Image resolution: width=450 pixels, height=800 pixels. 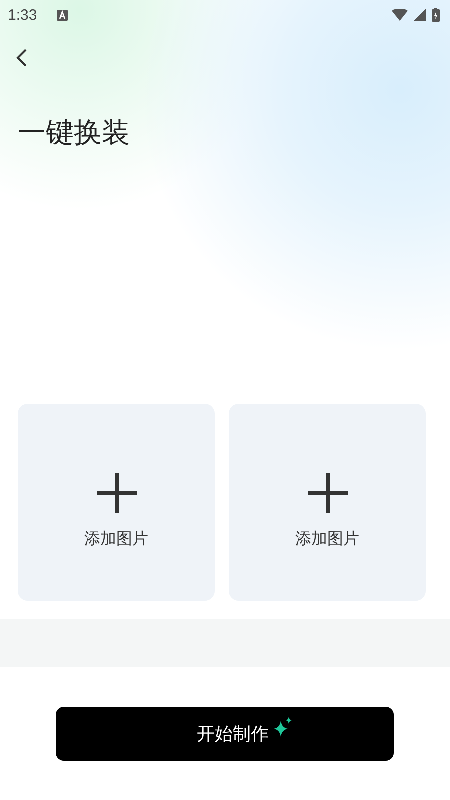 What do you see at coordinates (225, 734) in the screenshot?
I see `start-button: 开始制作` at bounding box center [225, 734].